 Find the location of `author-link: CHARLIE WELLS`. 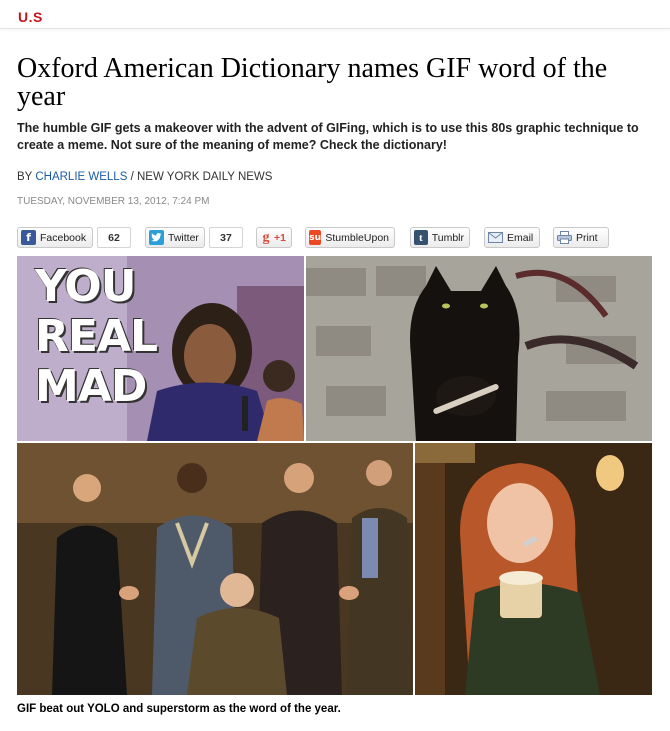

author-link: CHARLIE WELLS is located at coordinates (81, 177).